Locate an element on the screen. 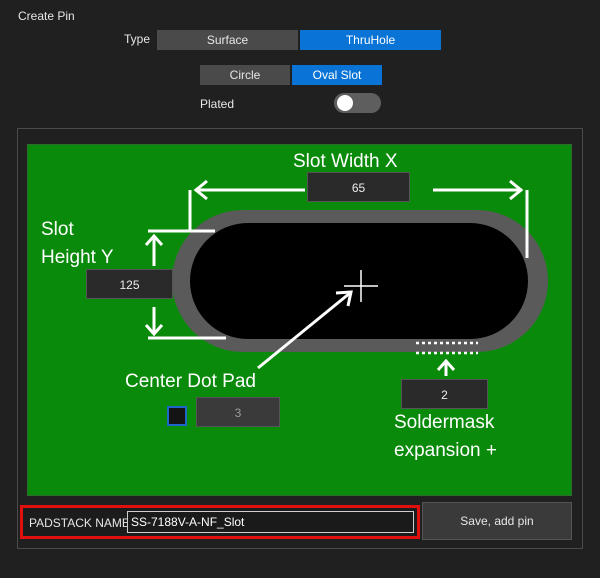 The width and height of the screenshot is (600, 578). padstack-name-area: PADSTACK NAME is located at coordinates (220, 522).